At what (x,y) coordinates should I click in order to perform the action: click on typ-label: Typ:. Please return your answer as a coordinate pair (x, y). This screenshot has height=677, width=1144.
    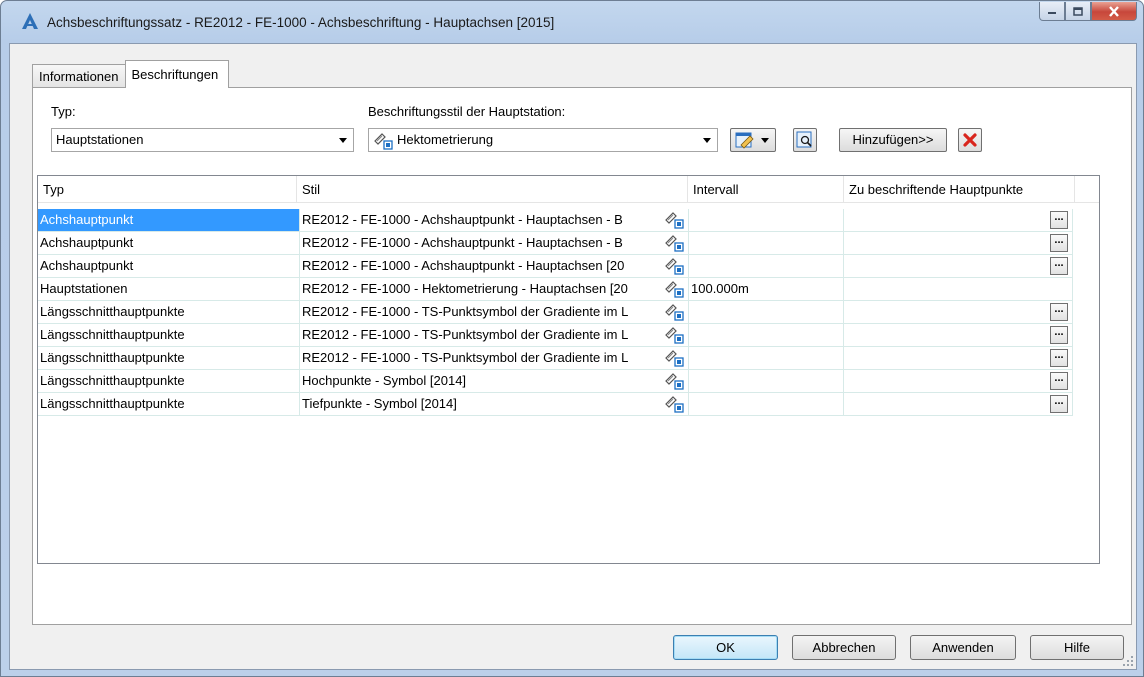
    Looking at the image, I should click on (63, 111).